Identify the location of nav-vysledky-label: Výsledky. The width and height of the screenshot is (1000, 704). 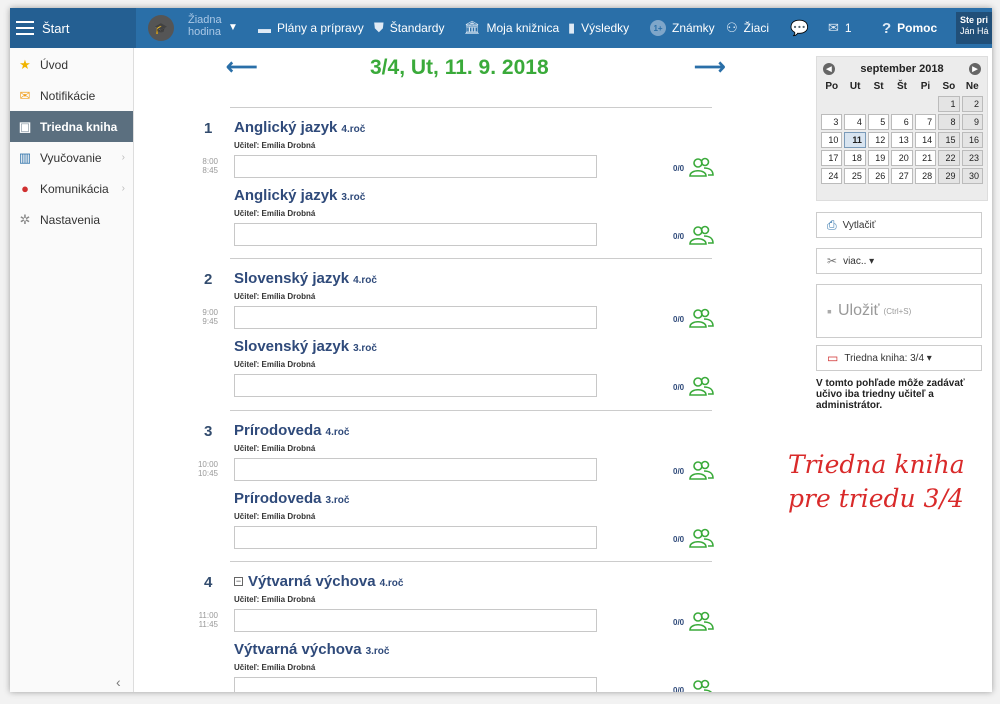
(605, 28).